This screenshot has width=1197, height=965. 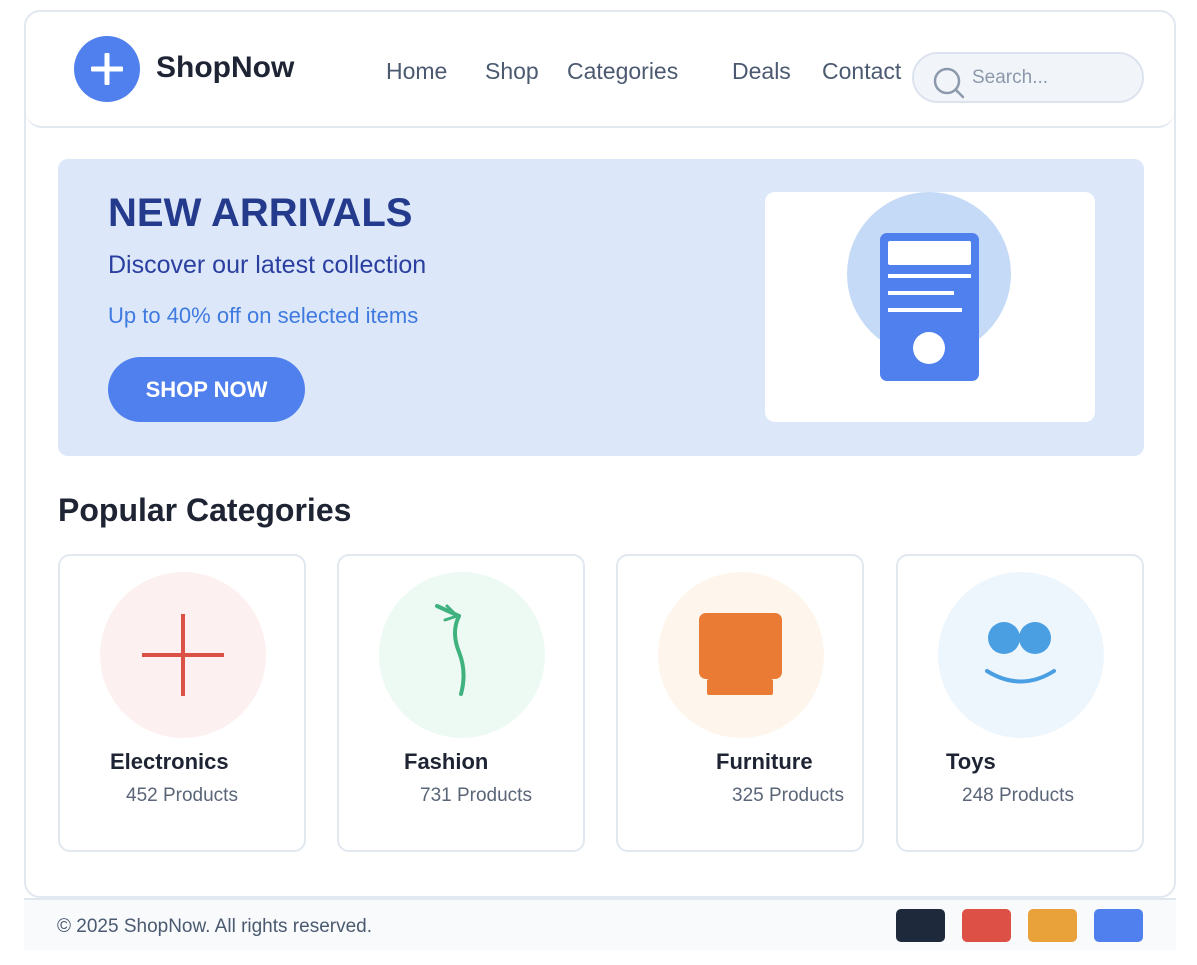 What do you see at coordinates (450, 650) in the screenshot?
I see `fashion-curve-icon` at bounding box center [450, 650].